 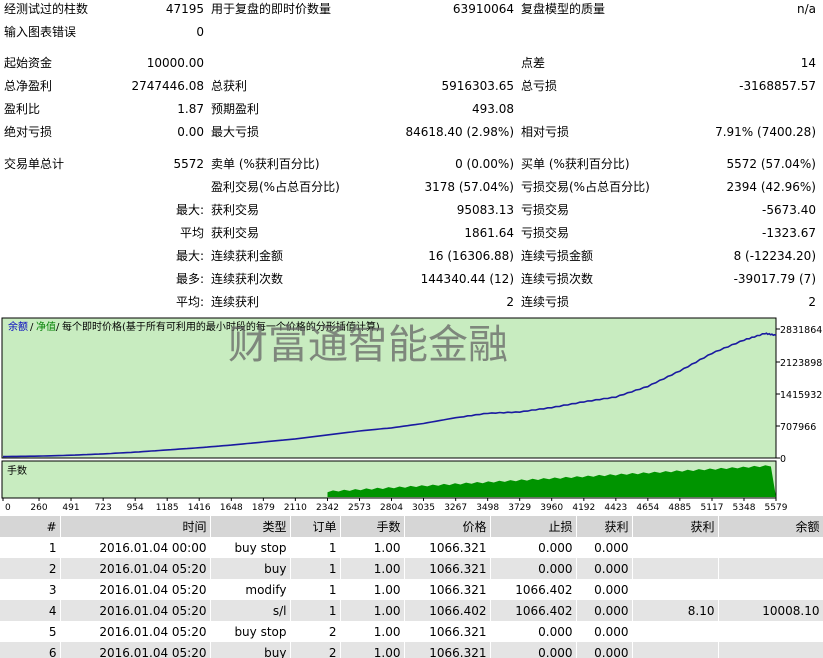 What do you see at coordinates (391, 508) in the screenshot?
I see `x-tick-label: 2804` at bounding box center [391, 508].